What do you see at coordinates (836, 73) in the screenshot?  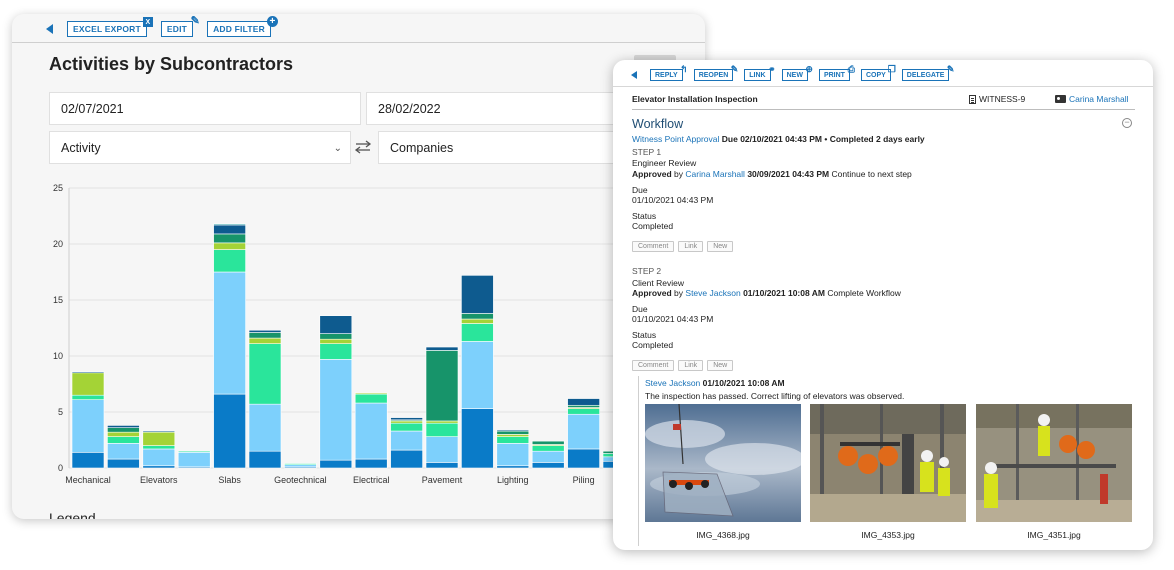 I see `print-button: PRINT ⎙` at bounding box center [836, 73].